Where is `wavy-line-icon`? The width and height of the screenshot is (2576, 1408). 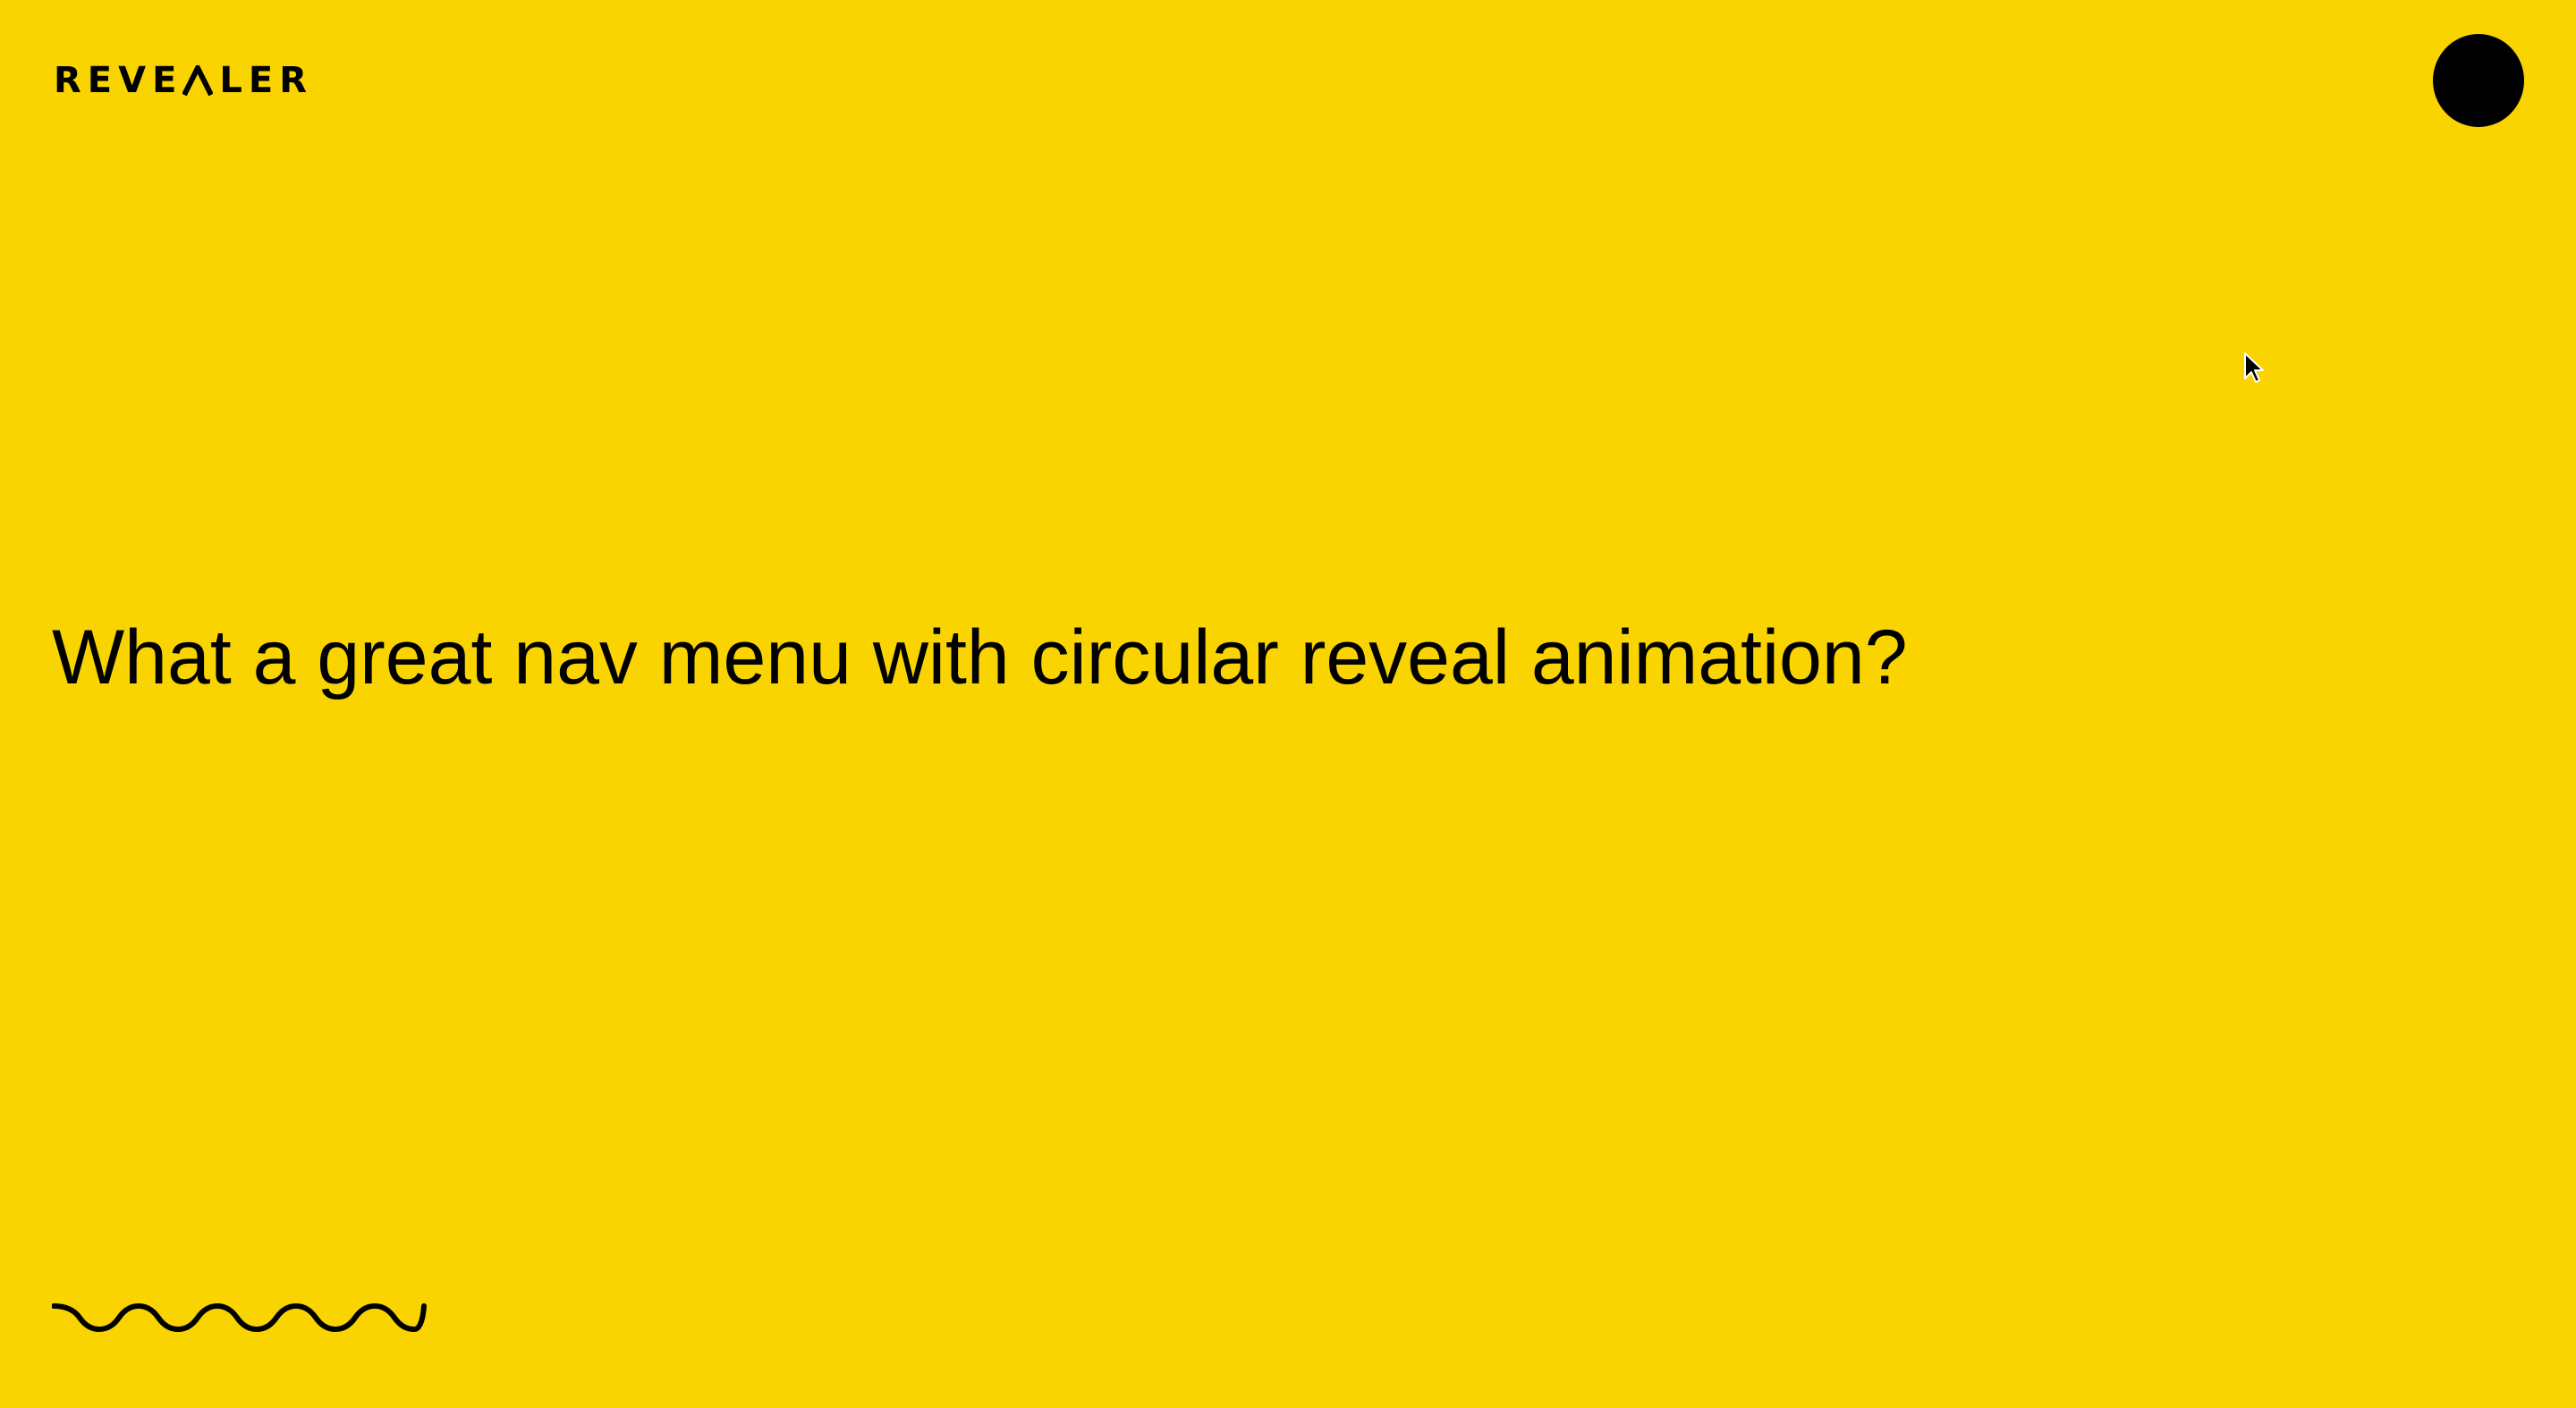 wavy-line-icon is located at coordinates (239, 1317).